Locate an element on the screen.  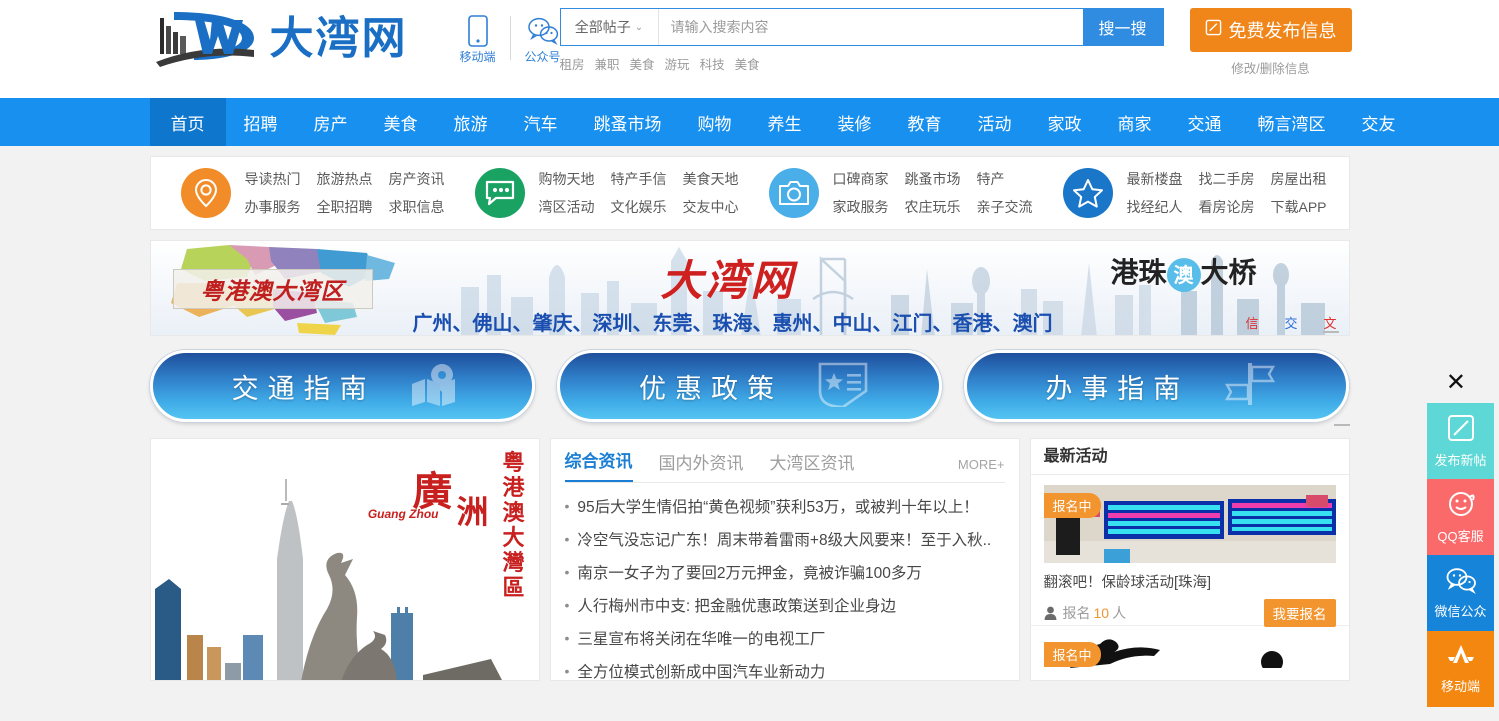
activity-item: 报名中 翻滚吧！保龄球活动[珠海] 报名 10 人 我要报名 is located at coordinates (1189, 551).